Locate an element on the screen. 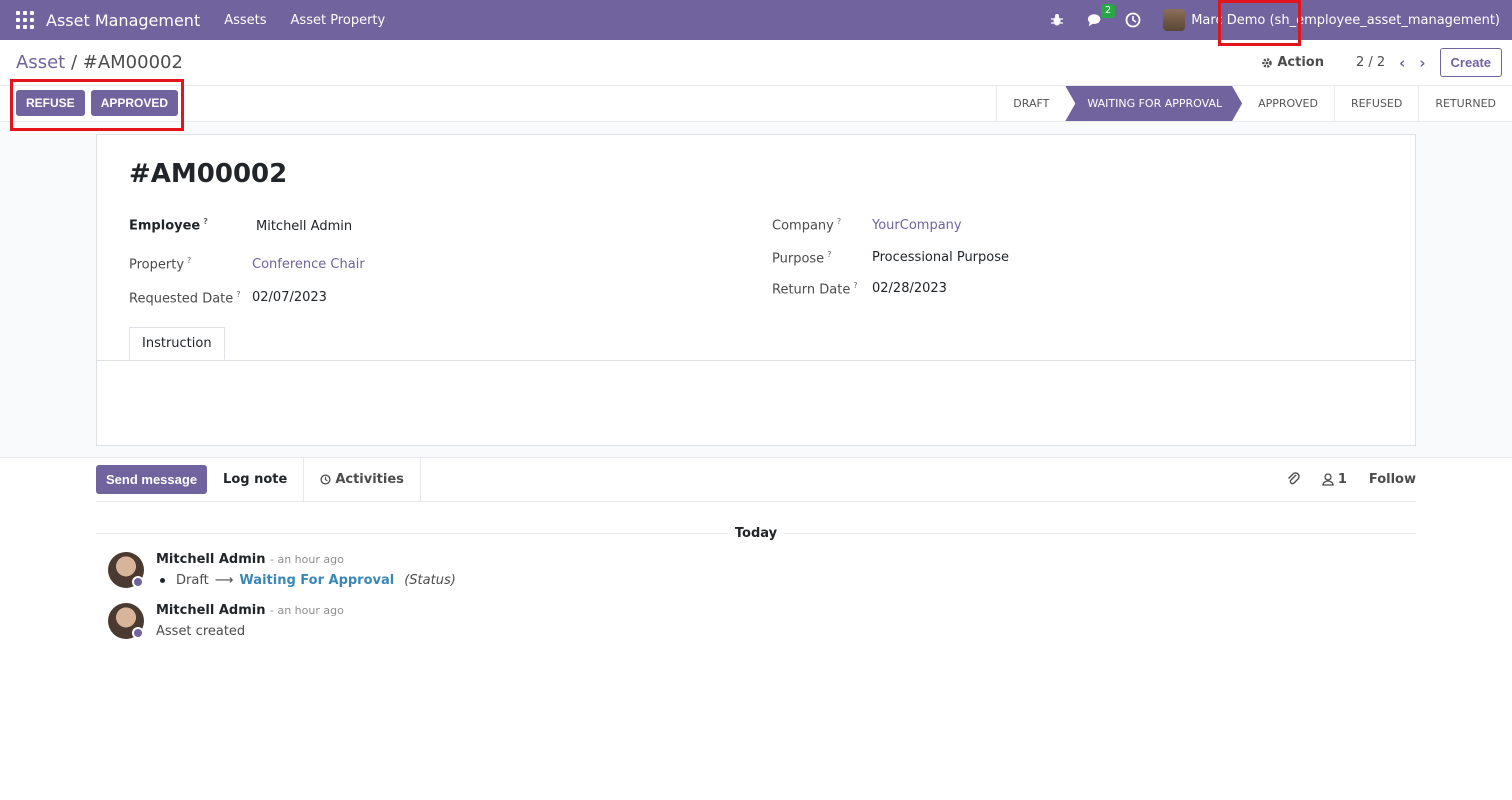  activities-button: Activities is located at coordinates (362, 479).